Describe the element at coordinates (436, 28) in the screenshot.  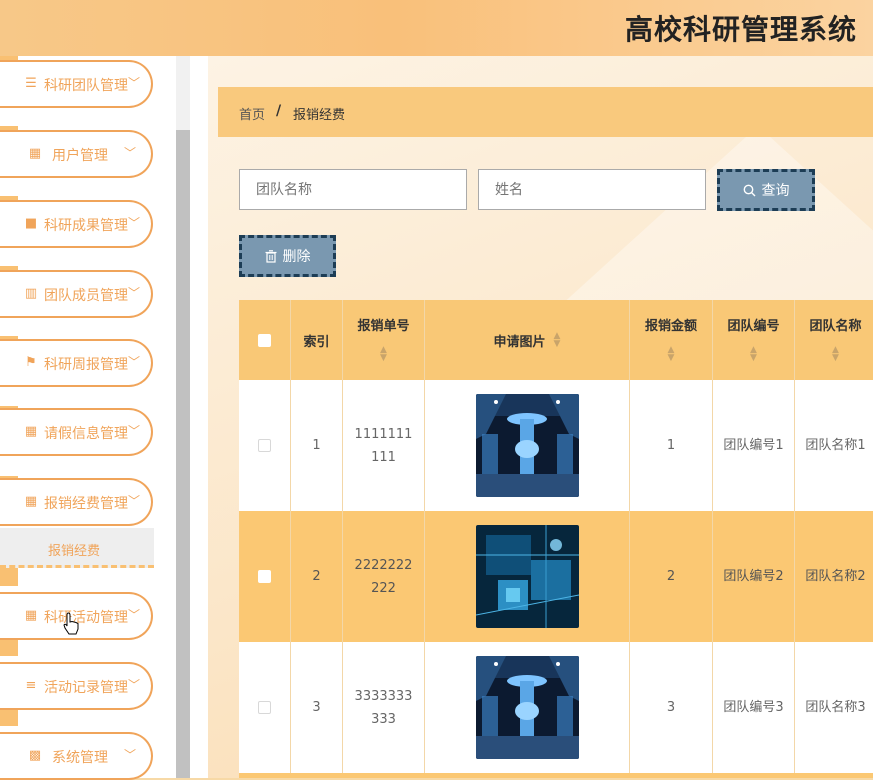
I see `top-header: 高校科研管理系统` at that location.